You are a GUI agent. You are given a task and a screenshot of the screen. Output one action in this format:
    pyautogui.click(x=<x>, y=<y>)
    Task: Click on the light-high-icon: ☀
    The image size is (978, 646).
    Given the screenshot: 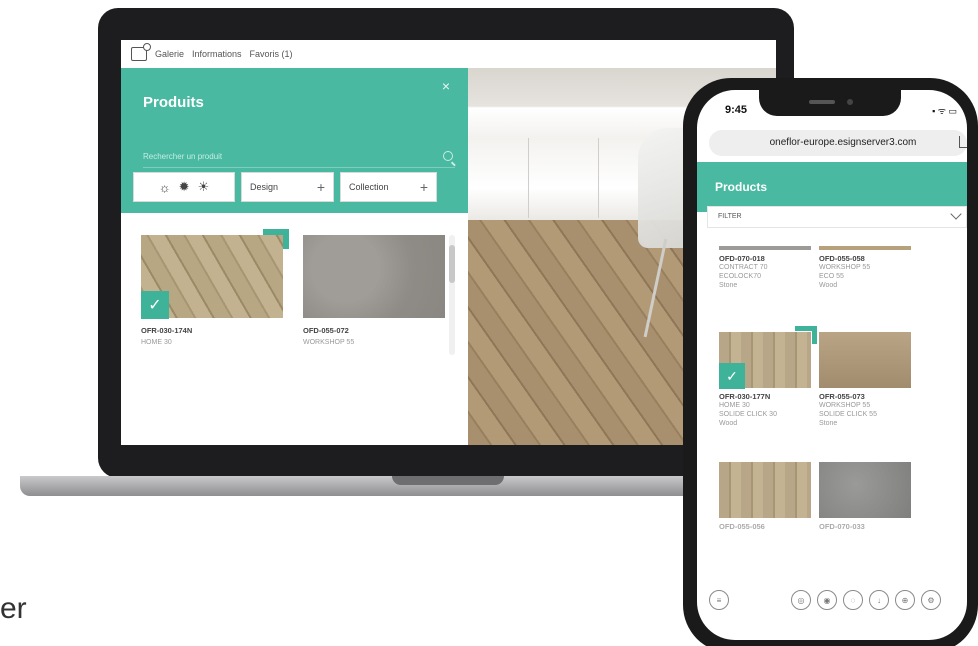 What is the action you would take?
    pyautogui.click(x=204, y=187)
    